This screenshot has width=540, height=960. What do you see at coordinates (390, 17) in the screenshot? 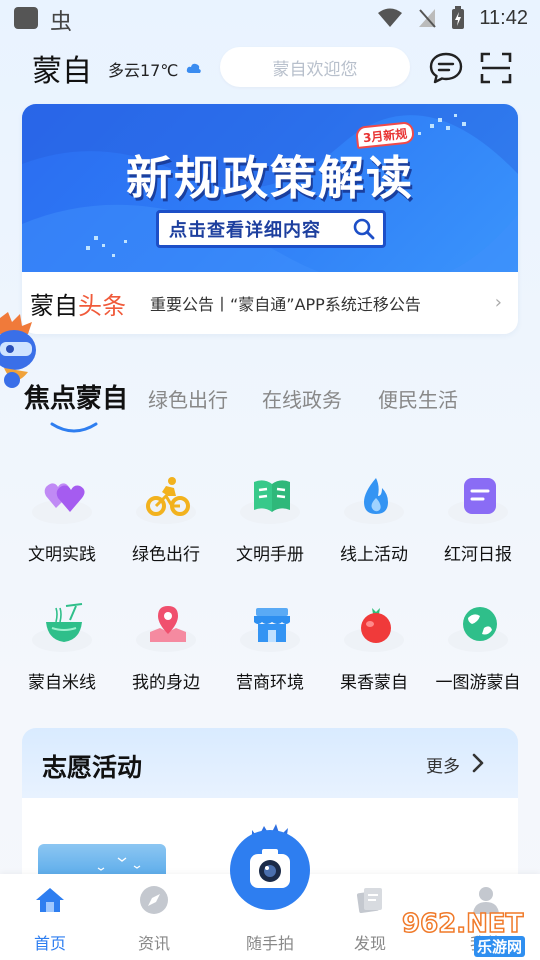
I see `wifi-icon` at bounding box center [390, 17].